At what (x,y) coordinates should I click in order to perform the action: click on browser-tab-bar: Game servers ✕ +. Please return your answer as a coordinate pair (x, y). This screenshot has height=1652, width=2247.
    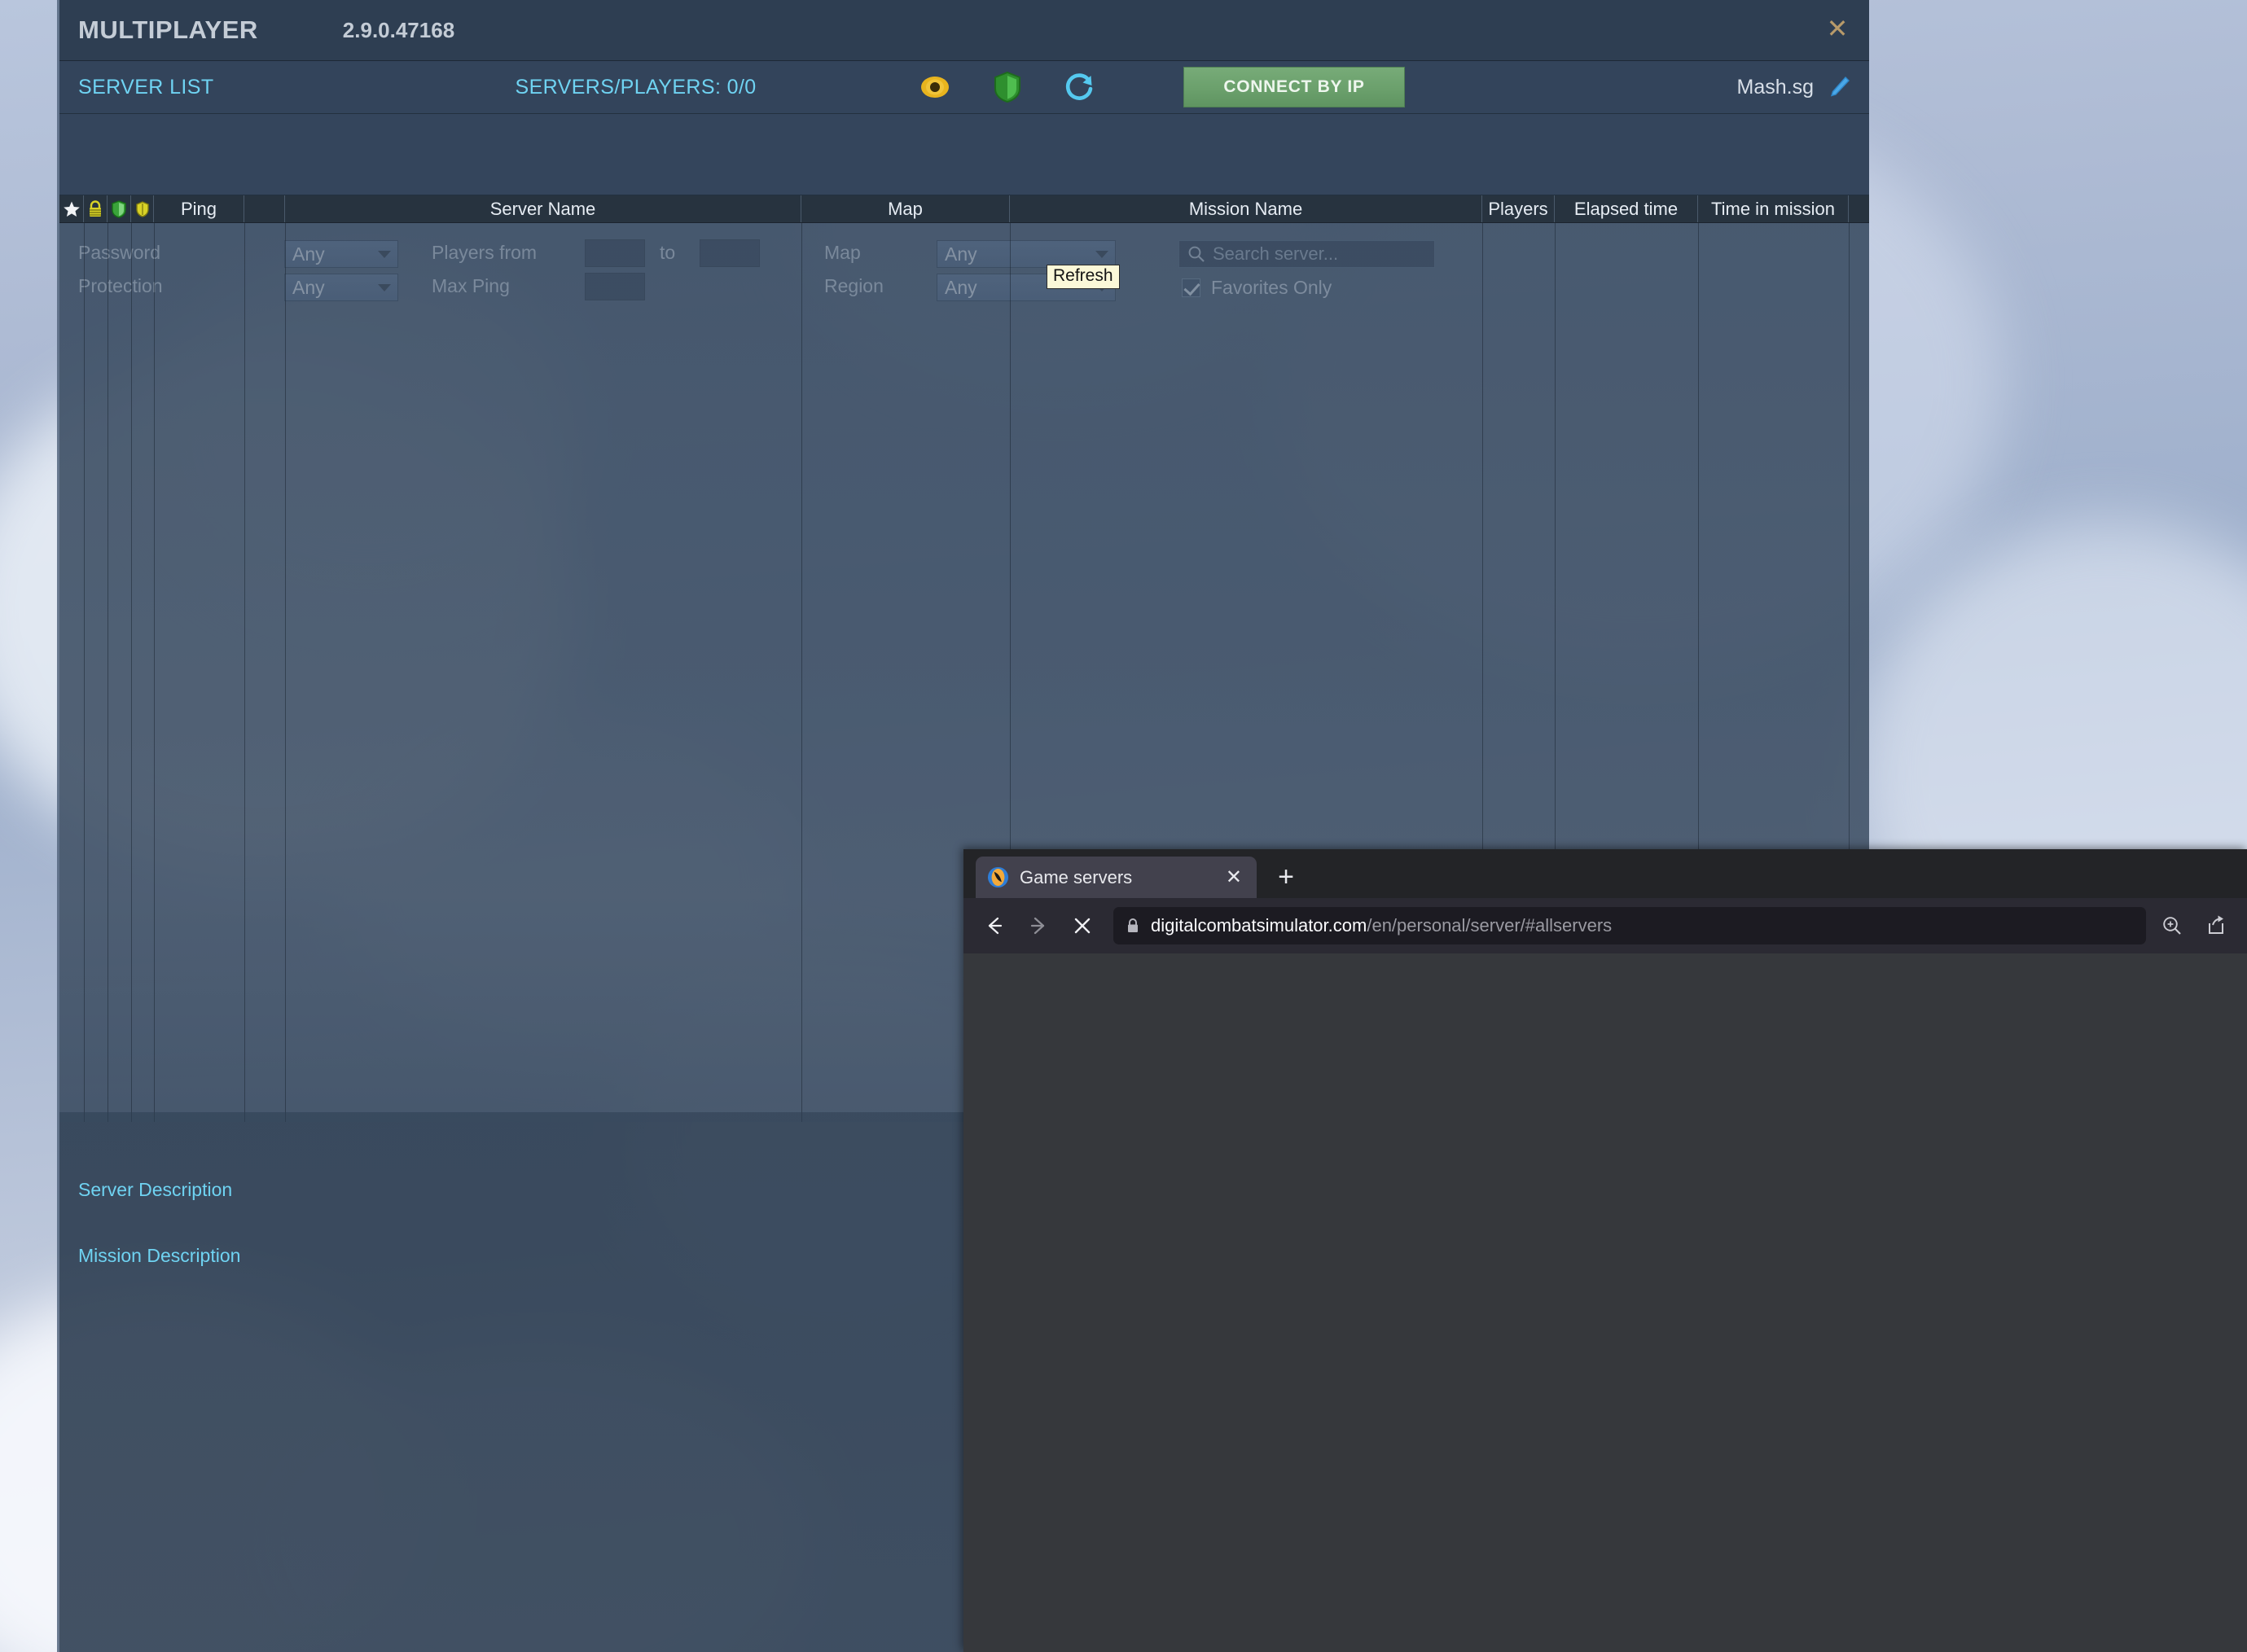
    Looking at the image, I should click on (1605, 873).